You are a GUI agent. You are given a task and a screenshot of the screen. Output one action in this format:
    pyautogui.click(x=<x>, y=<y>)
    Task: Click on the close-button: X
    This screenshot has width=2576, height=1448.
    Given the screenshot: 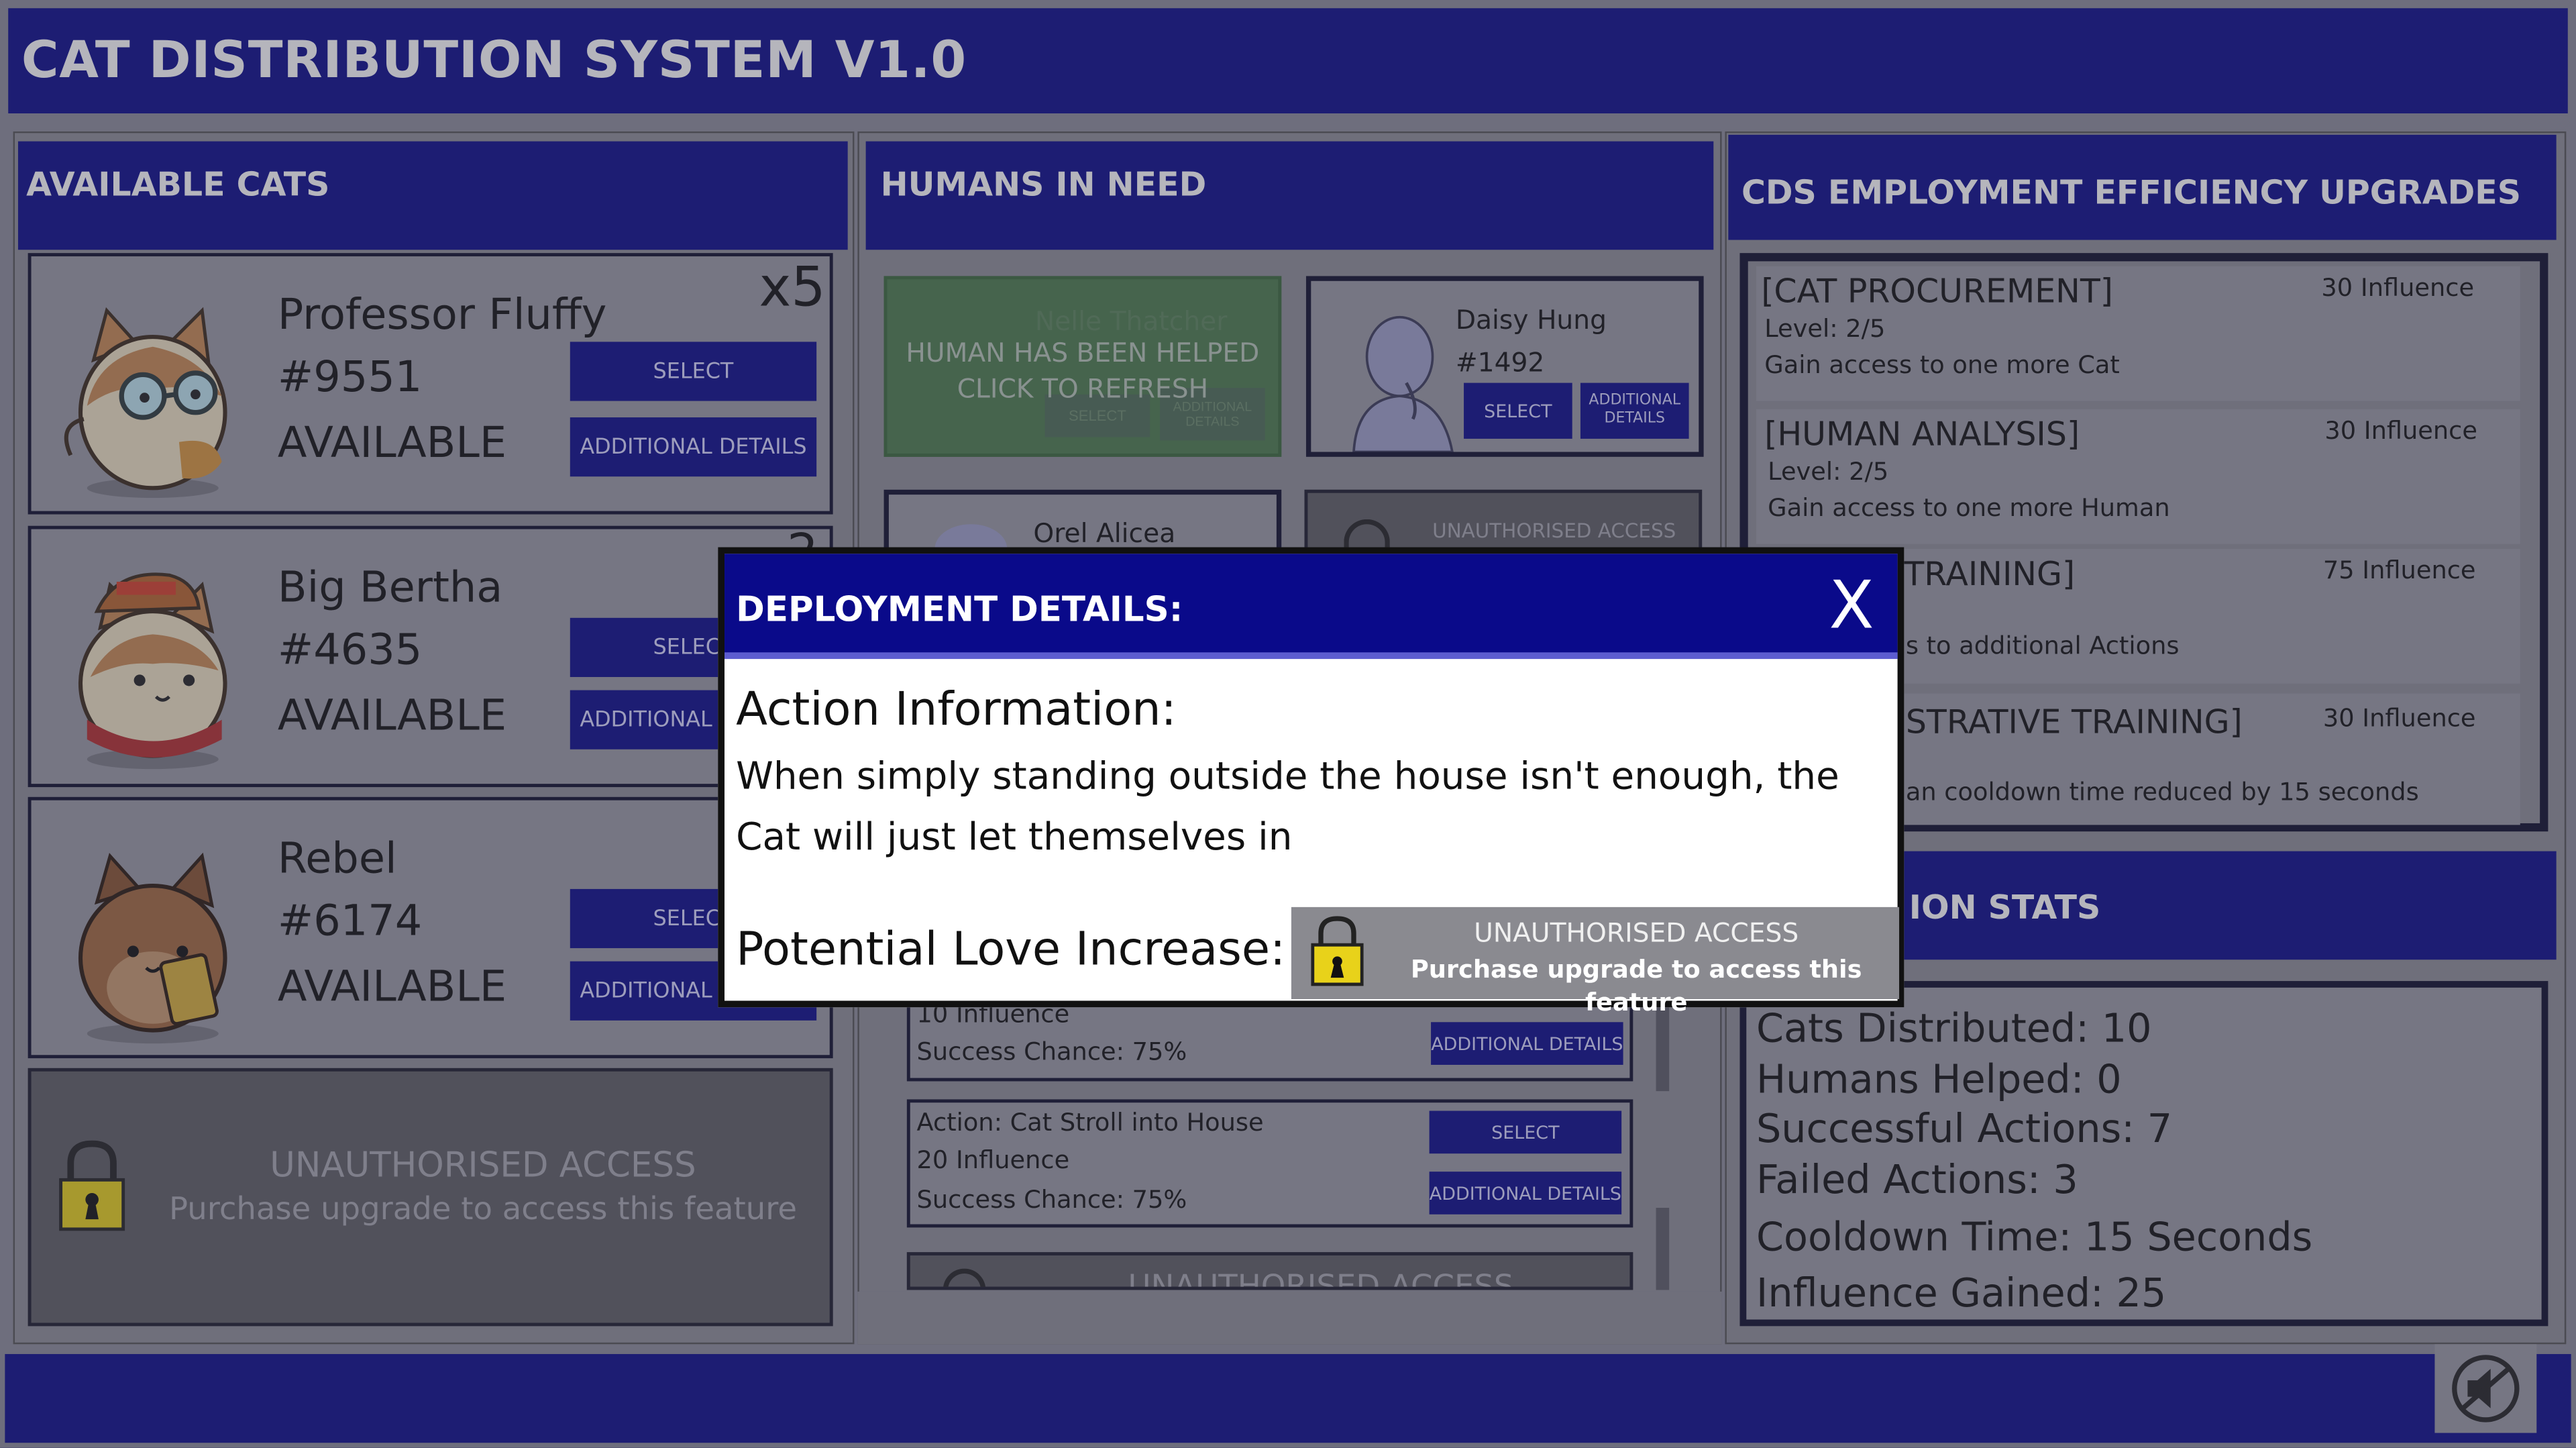 What is the action you would take?
    pyautogui.click(x=1851, y=606)
    